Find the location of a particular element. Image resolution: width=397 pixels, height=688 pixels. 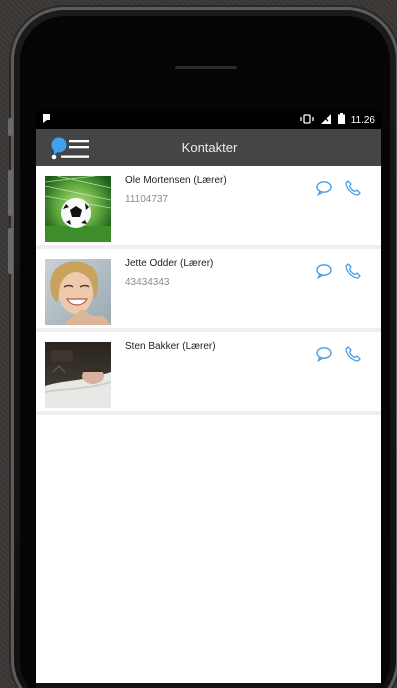

notification-icon is located at coordinates (47, 120).